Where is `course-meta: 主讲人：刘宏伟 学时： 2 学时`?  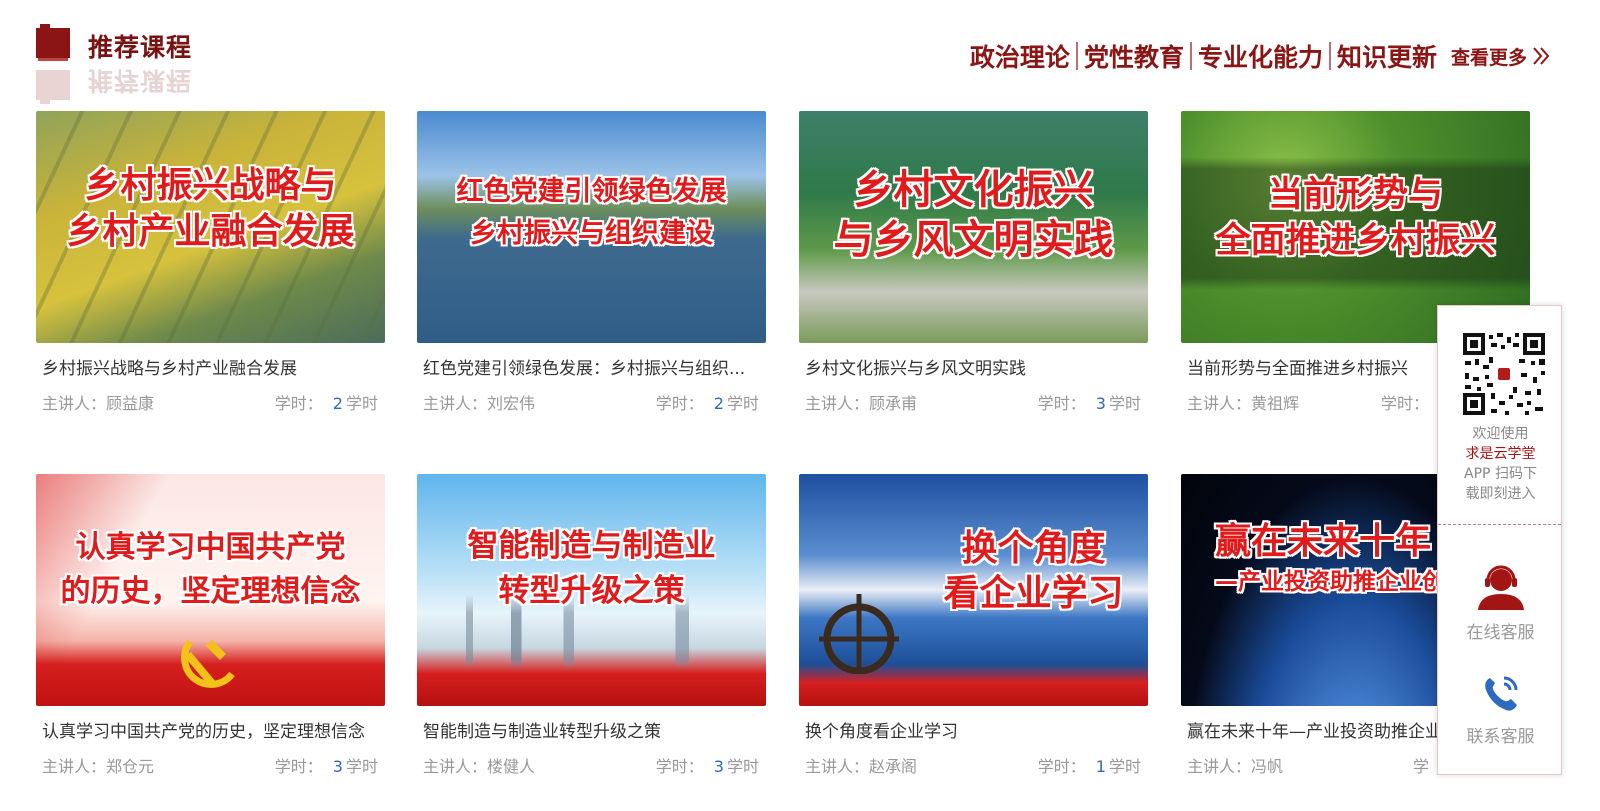
course-meta: 主讲人：刘宏伟 学时： 2 学时 is located at coordinates (591, 402).